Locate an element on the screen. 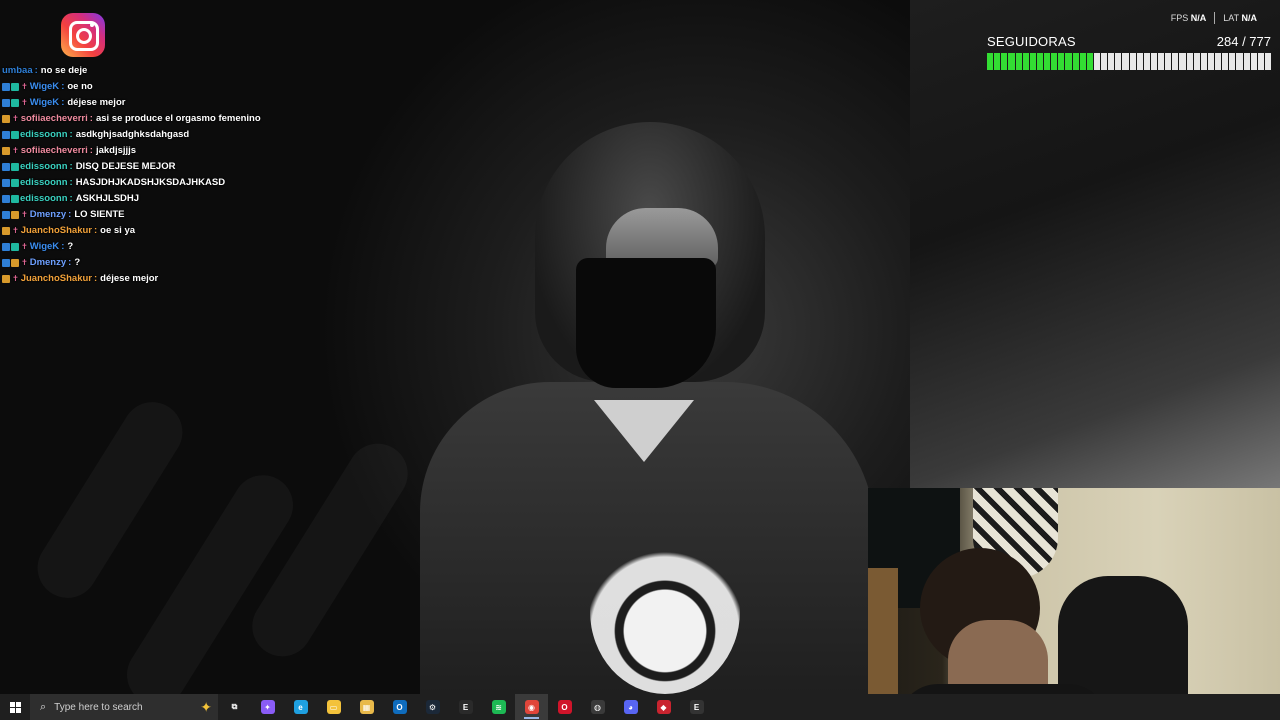 The width and height of the screenshot is (1280, 720). fps-label: FPS is located at coordinates (1179, 18).